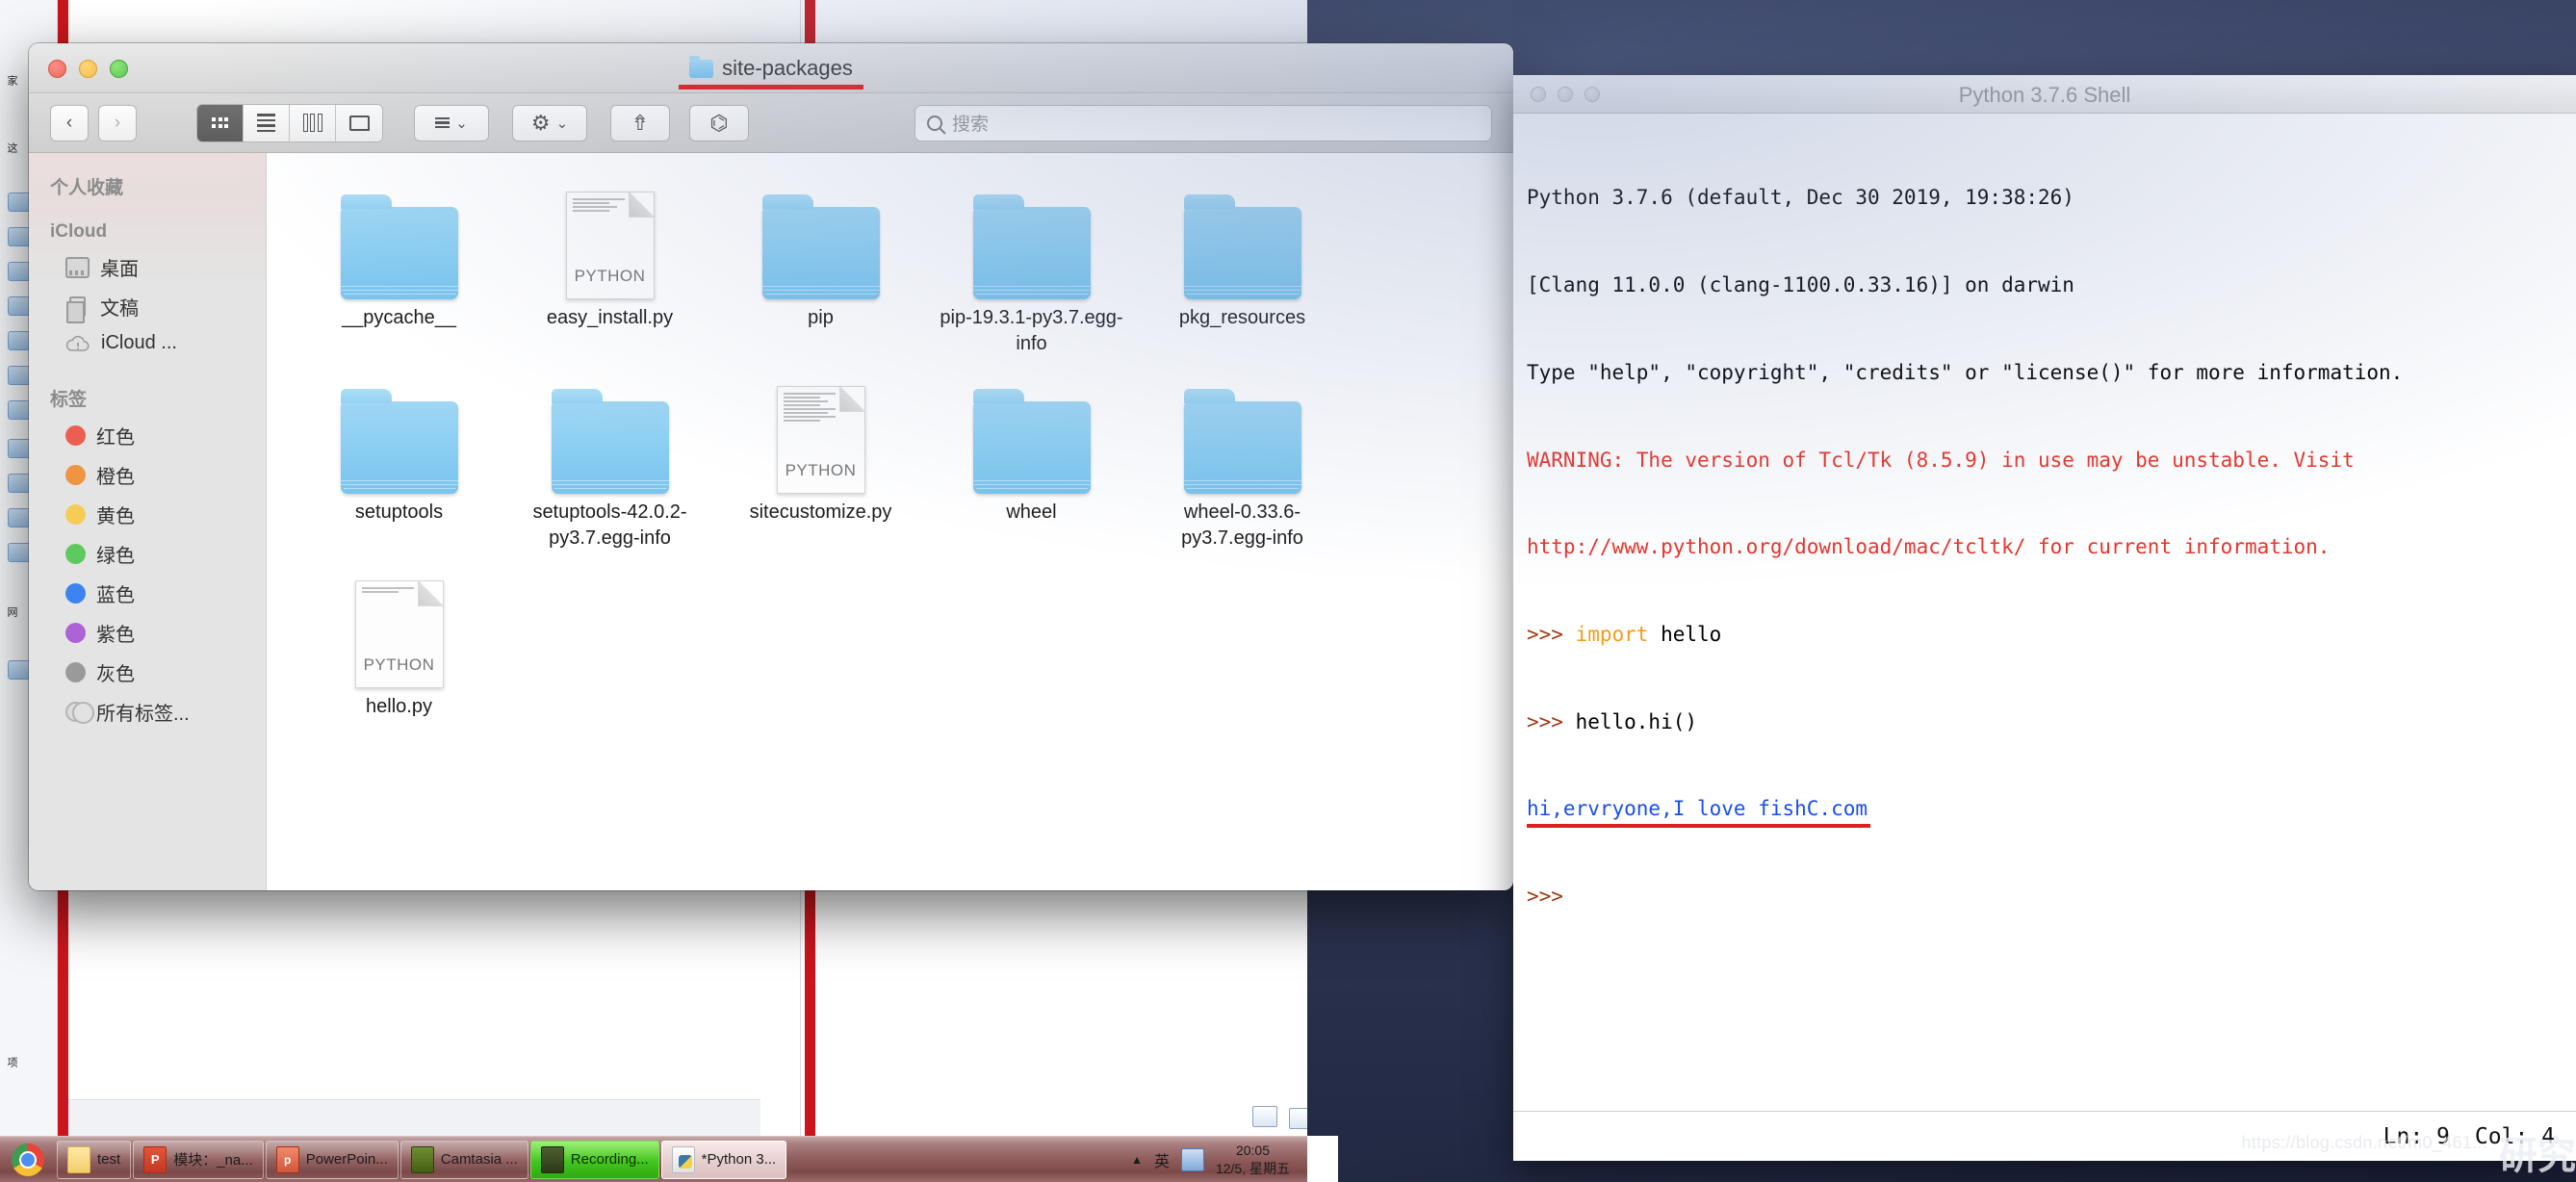  I want to click on python-shell-titlebar: Python 3.7.6 Shell, so click(2044, 94).